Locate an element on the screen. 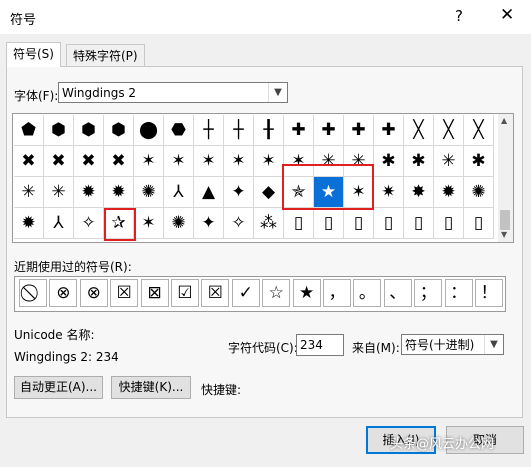 Image resolution: width=531 pixels, height=467 pixels. symbol-cell: ▲ is located at coordinates (209, 192).